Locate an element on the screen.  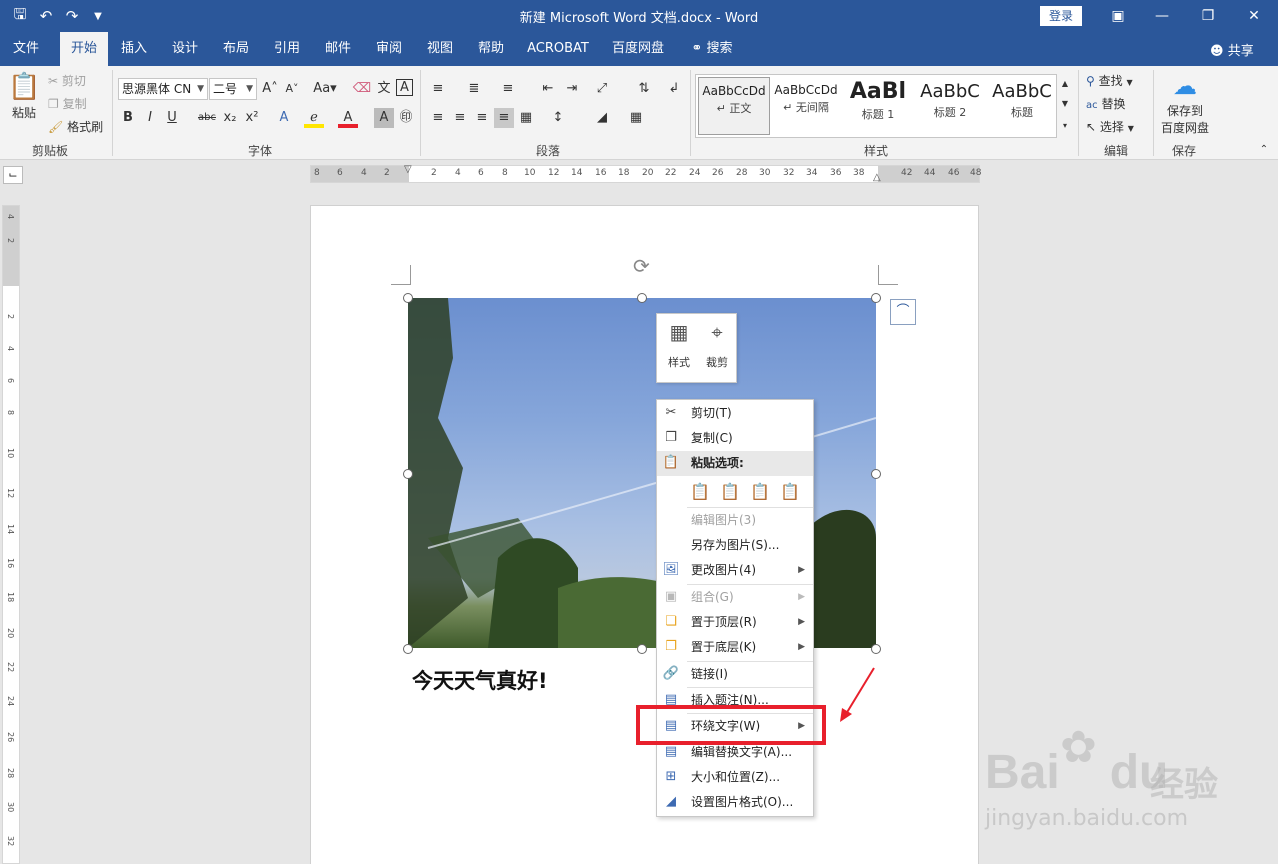
char-shading-icon: A is located at coordinates (384, 118).